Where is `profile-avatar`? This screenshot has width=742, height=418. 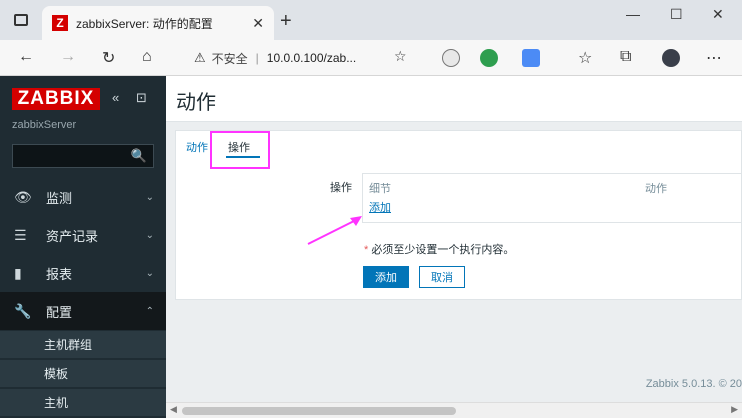 profile-avatar is located at coordinates (671, 58).